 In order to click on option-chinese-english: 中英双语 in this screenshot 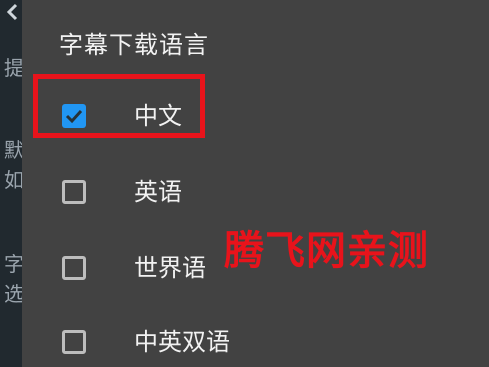, I will do `click(255, 340)`.